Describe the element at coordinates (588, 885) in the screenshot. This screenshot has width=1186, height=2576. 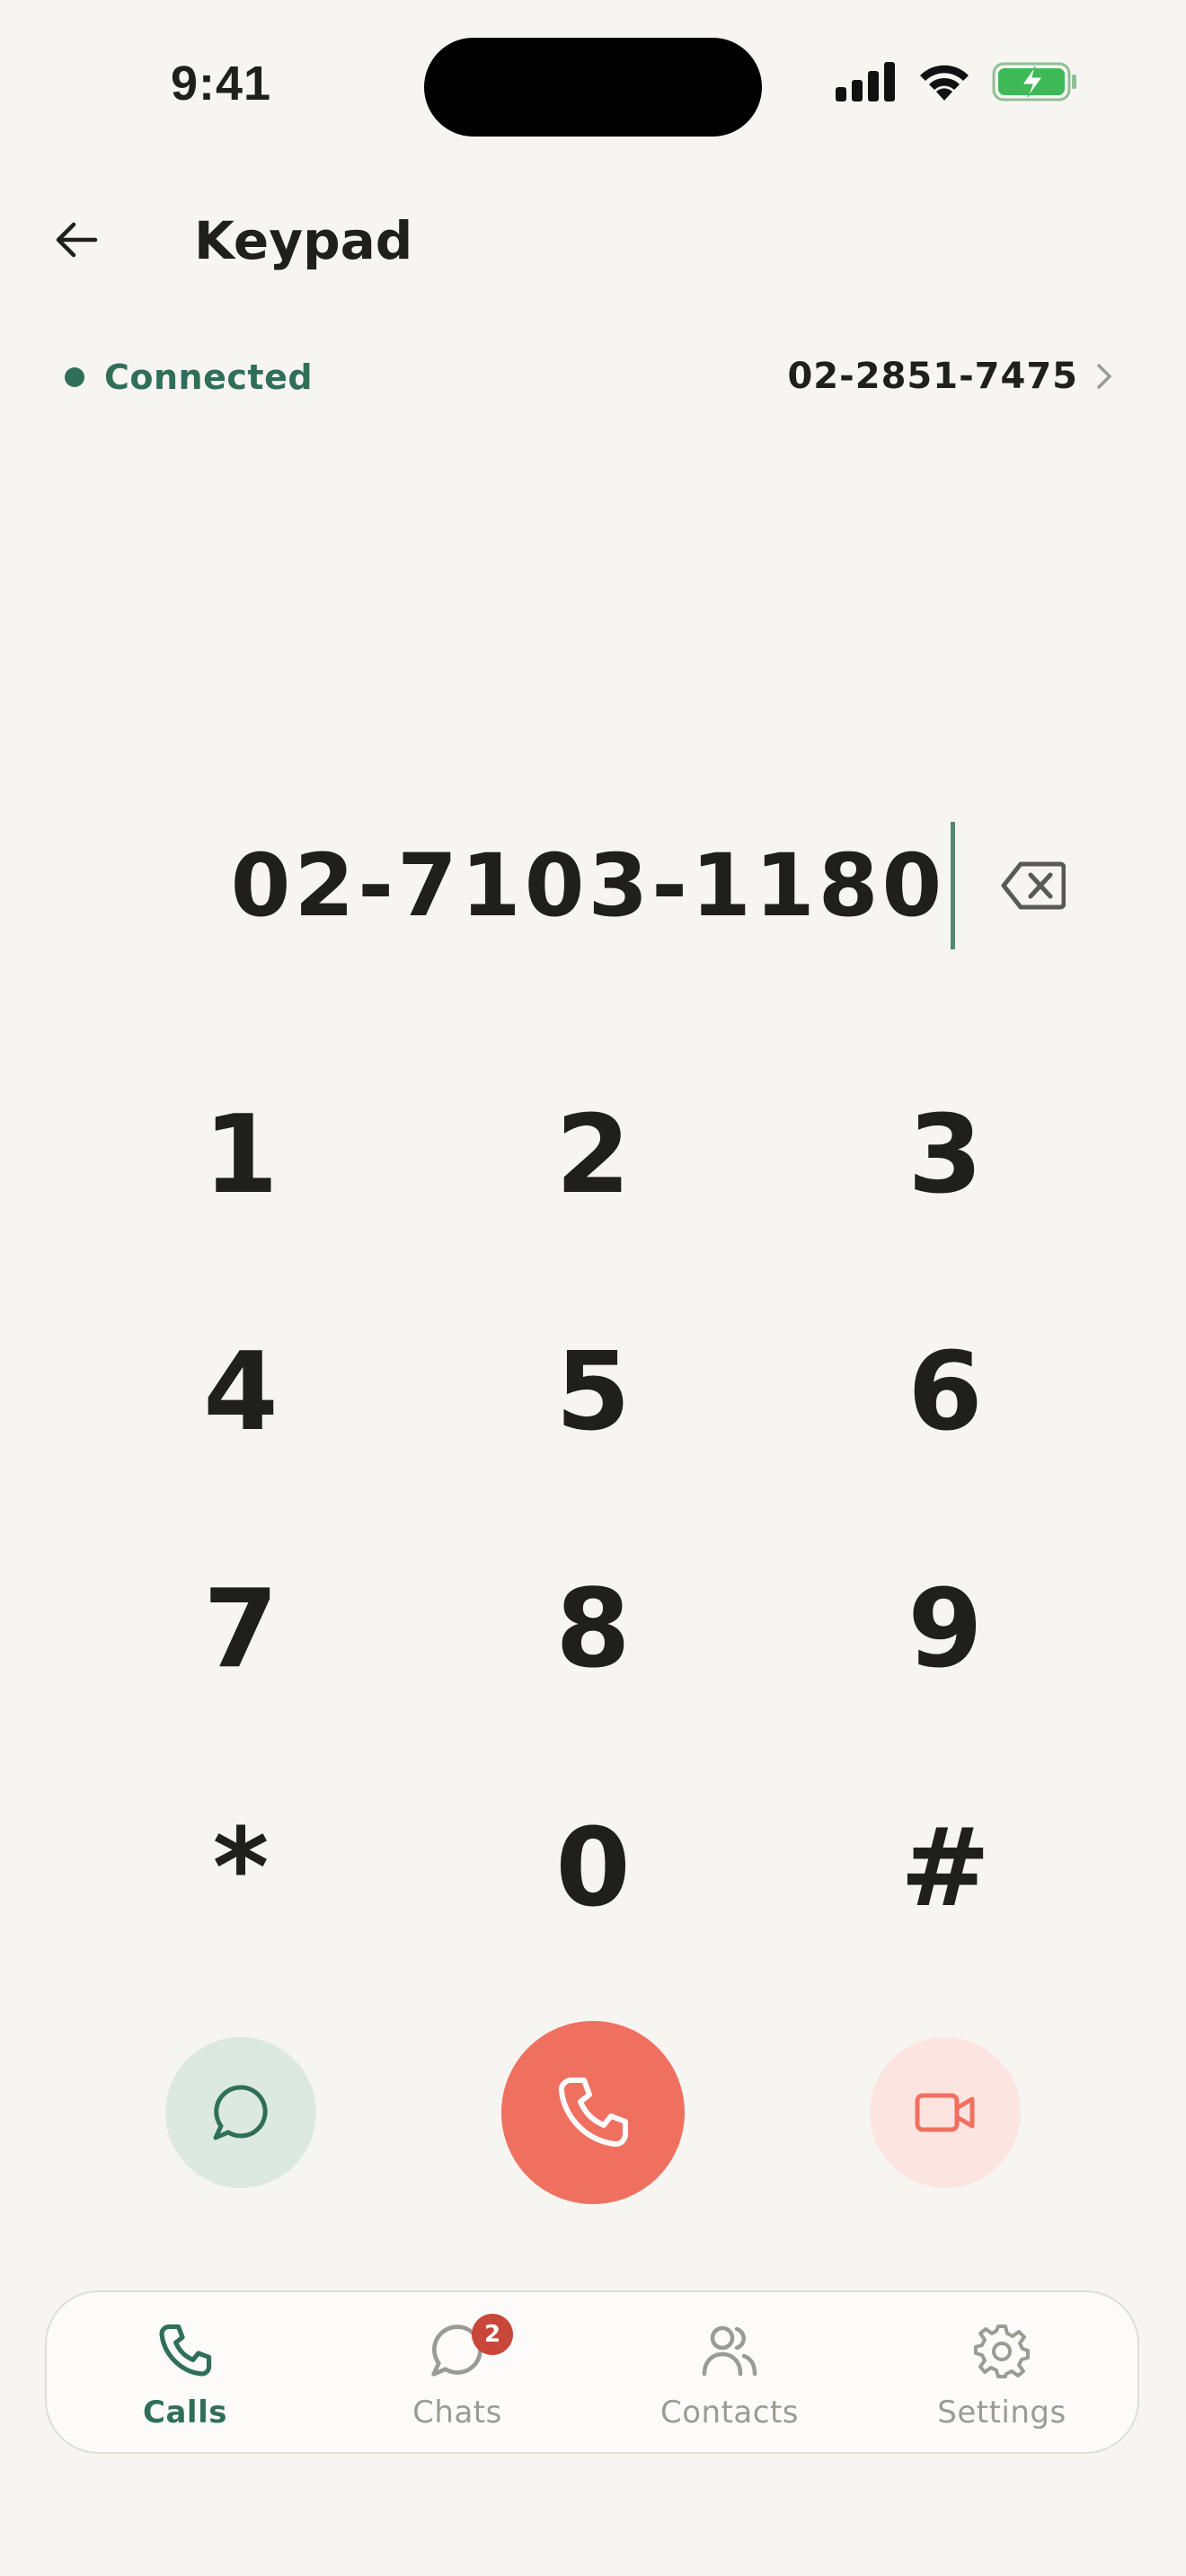
I see `entered-number: 02-7103-1180` at that location.